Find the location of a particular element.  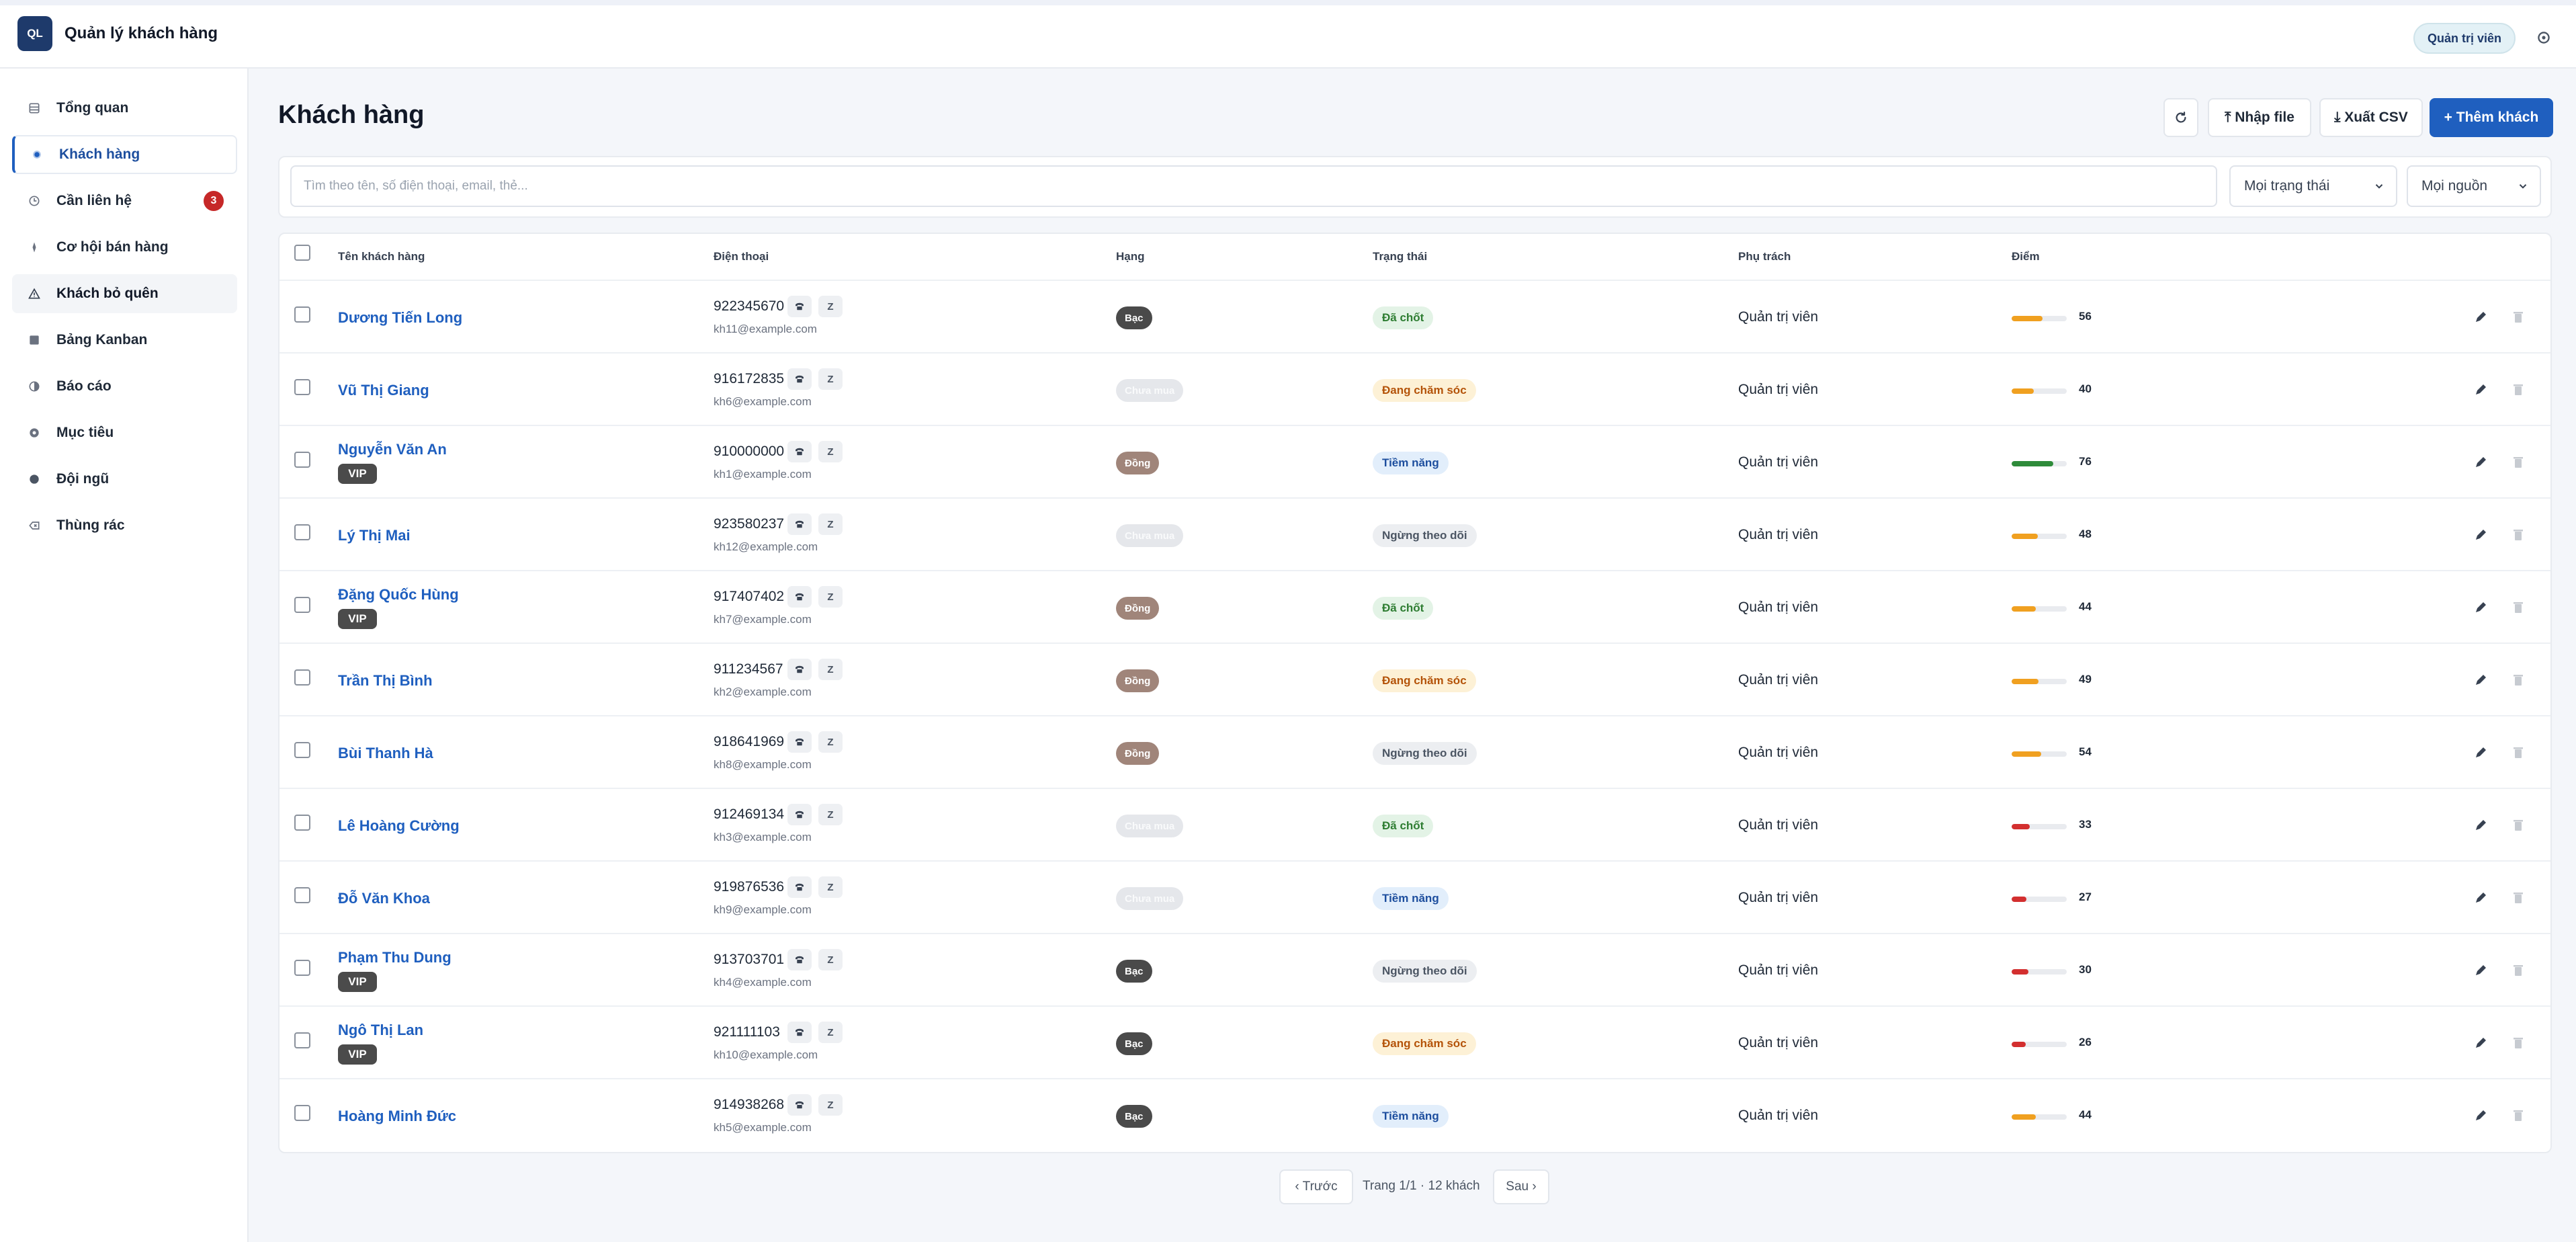

role-badge: Quản trị viên is located at coordinates (2464, 38).